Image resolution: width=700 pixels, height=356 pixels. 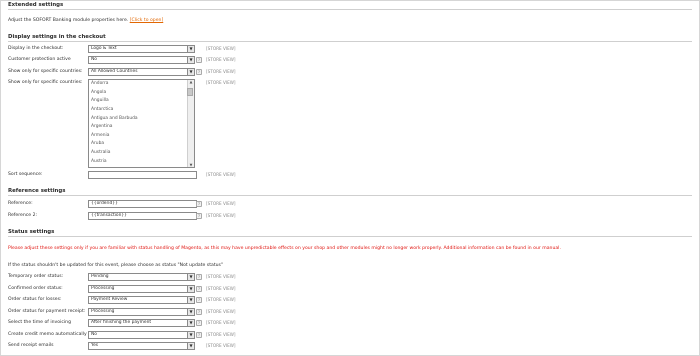 What do you see at coordinates (45, 71) in the screenshot?
I see `allowed-countries-label: Show only for specific countries:` at bounding box center [45, 71].